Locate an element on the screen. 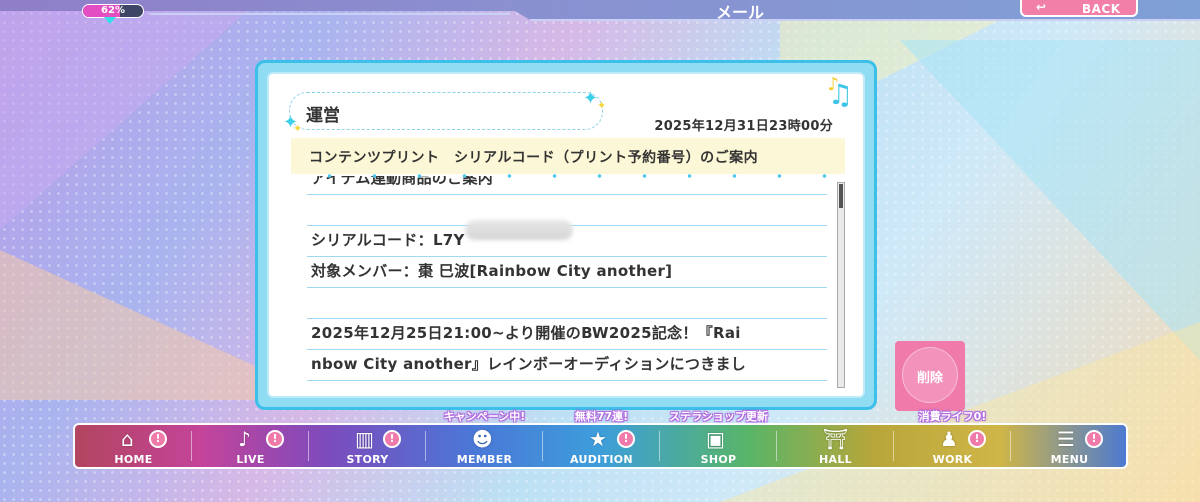  nav-item-hall: ⛩ HALL is located at coordinates (835, 446).